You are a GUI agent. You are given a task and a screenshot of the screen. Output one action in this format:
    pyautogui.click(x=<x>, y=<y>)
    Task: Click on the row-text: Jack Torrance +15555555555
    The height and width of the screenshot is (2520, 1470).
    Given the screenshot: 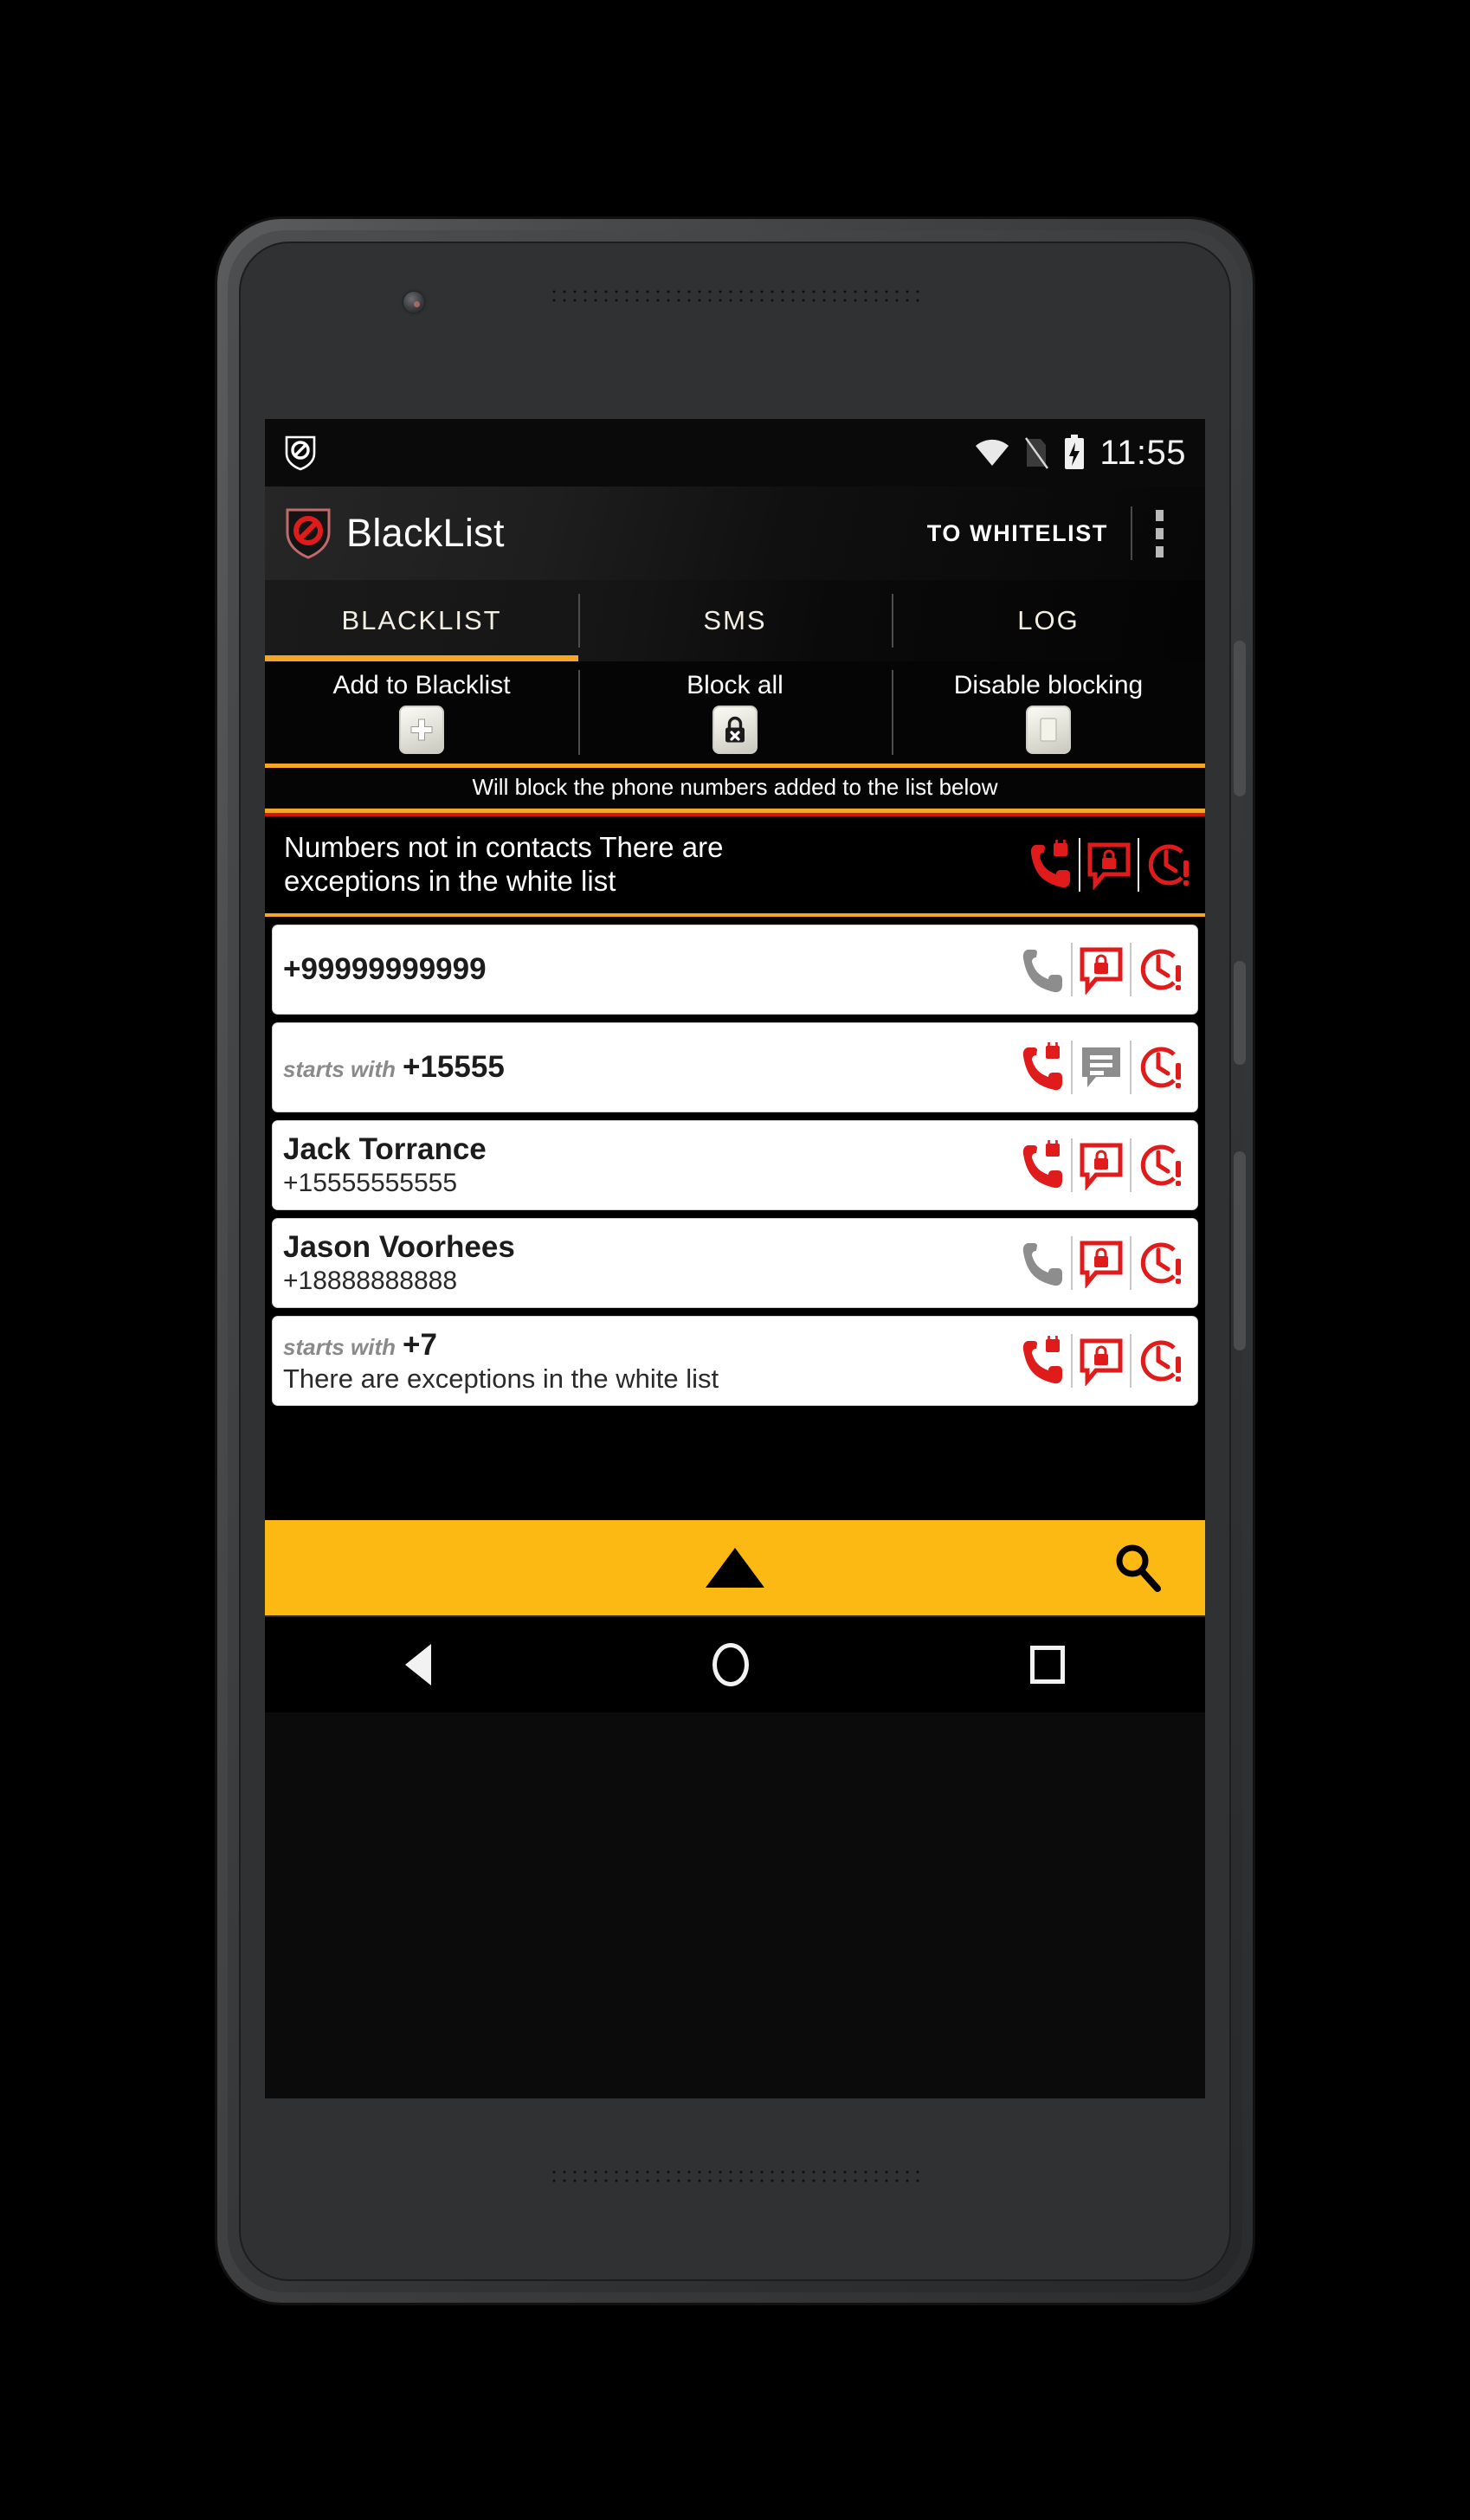 What is the action you would take?
    pyautogui.click(x=649, y=1164)
    